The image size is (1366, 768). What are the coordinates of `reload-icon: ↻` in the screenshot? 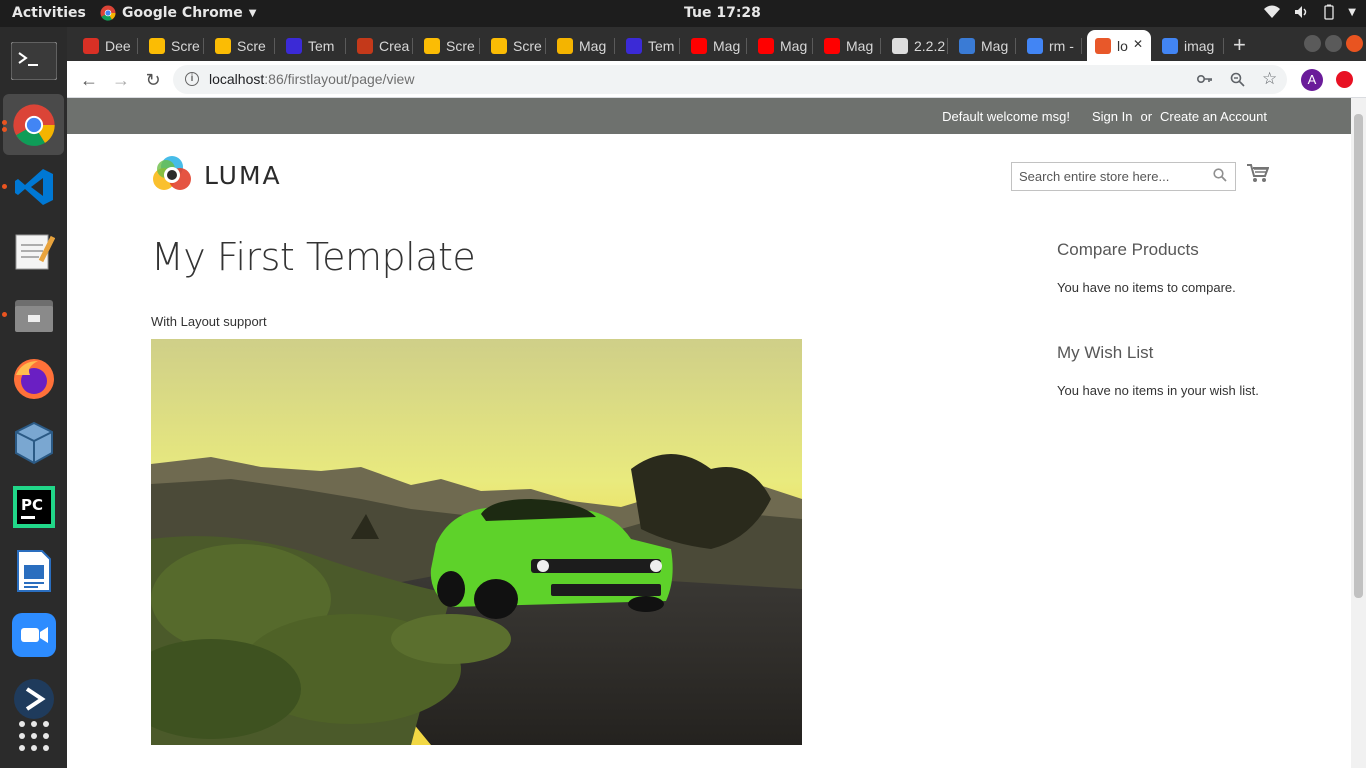 It's located at (153, 80).